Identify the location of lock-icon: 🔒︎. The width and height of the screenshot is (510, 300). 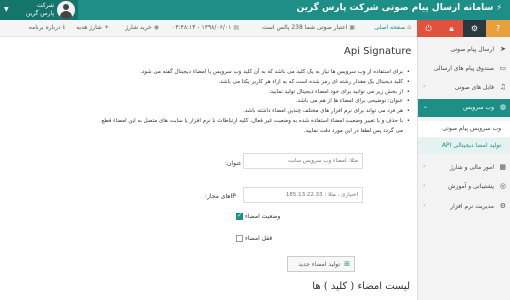
(451, 28).